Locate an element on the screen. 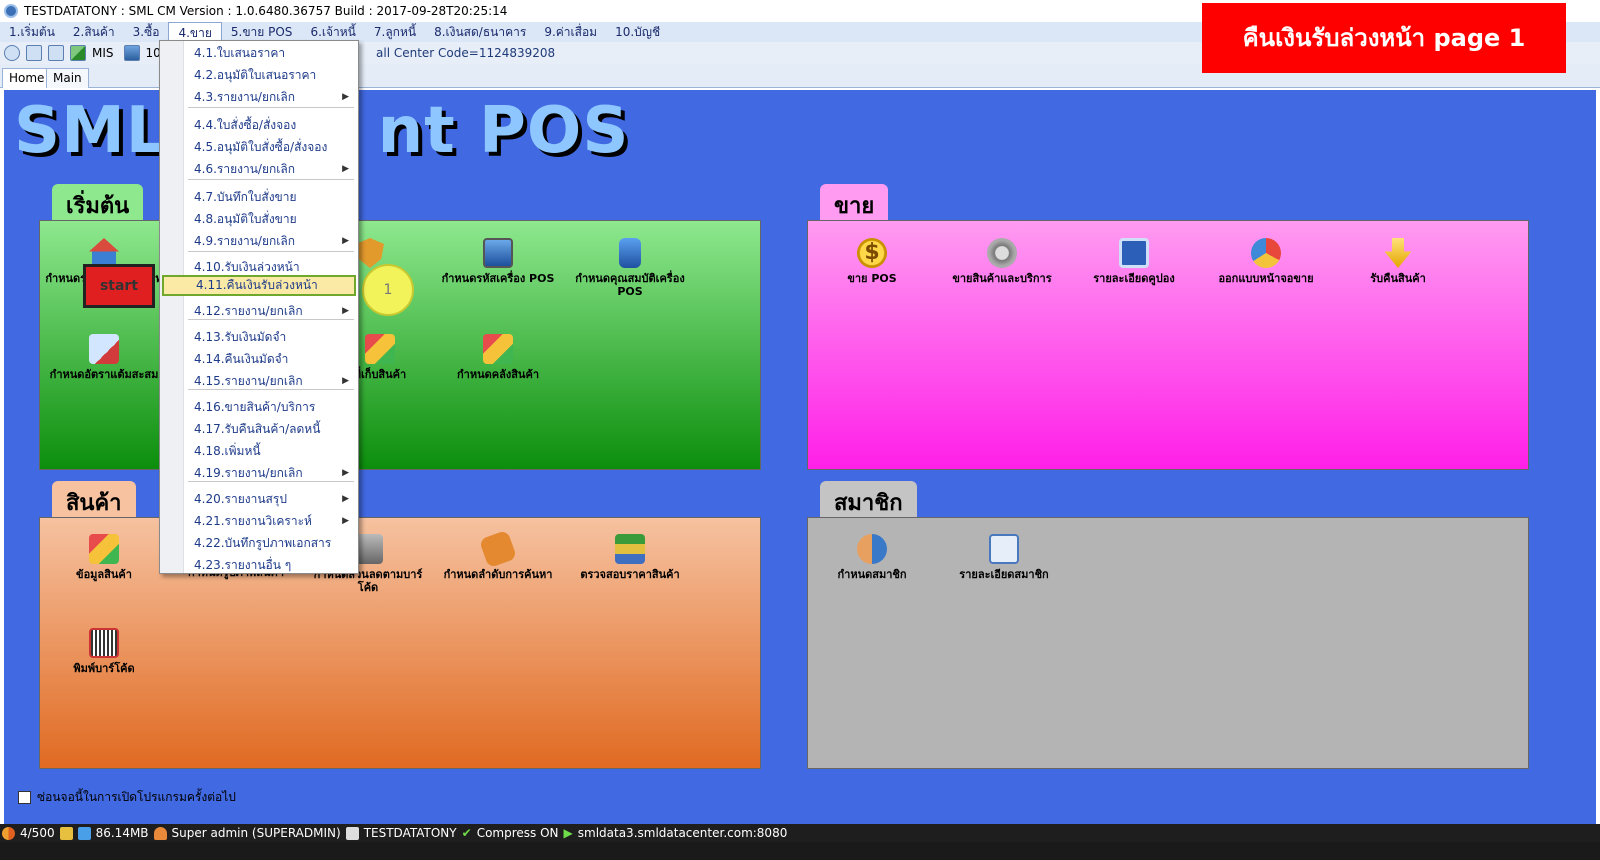  menu-debtor: 7.ลูกหนี้ is located at coordinates (395, 32).